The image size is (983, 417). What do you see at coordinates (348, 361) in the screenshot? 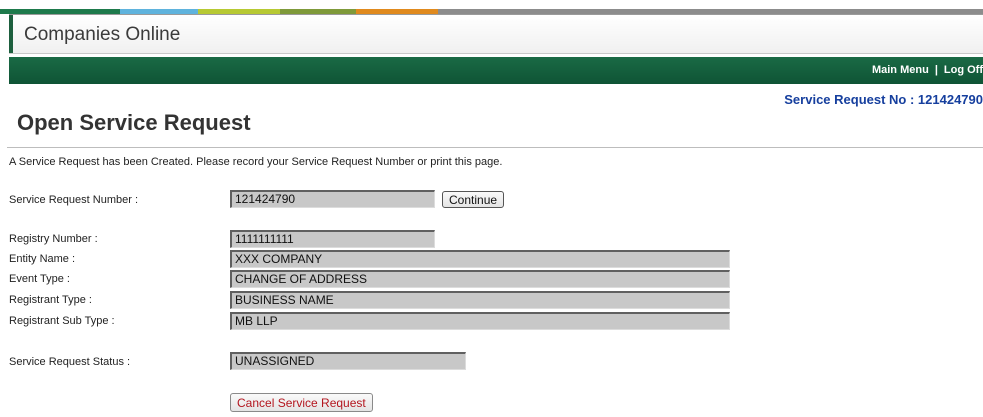
I see `status-field: UNASSIGNED` at bounding box center [348, 361].